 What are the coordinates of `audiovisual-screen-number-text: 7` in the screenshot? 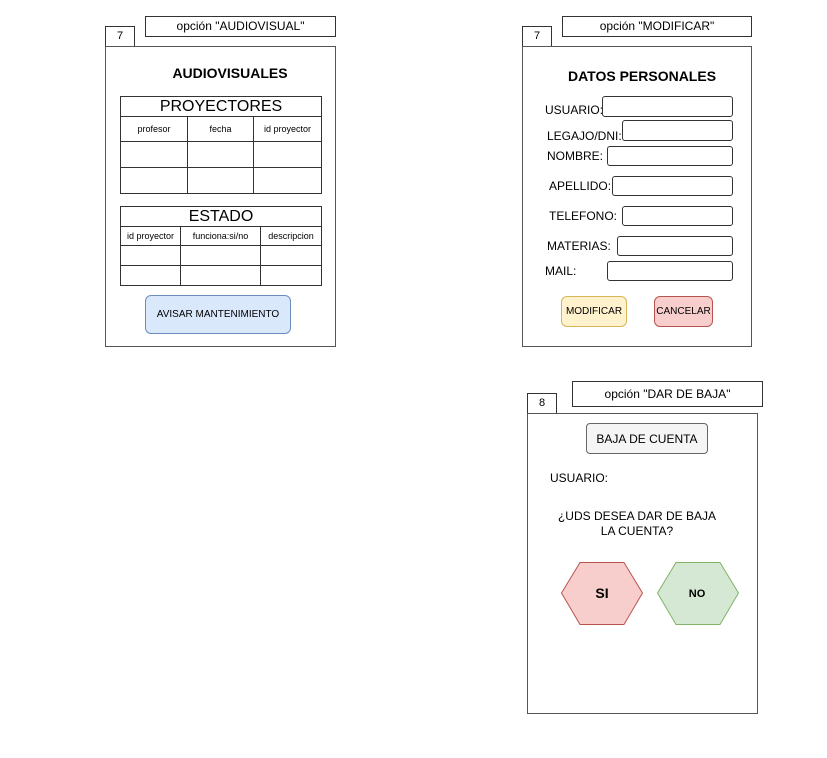 It's located at (120, 36).